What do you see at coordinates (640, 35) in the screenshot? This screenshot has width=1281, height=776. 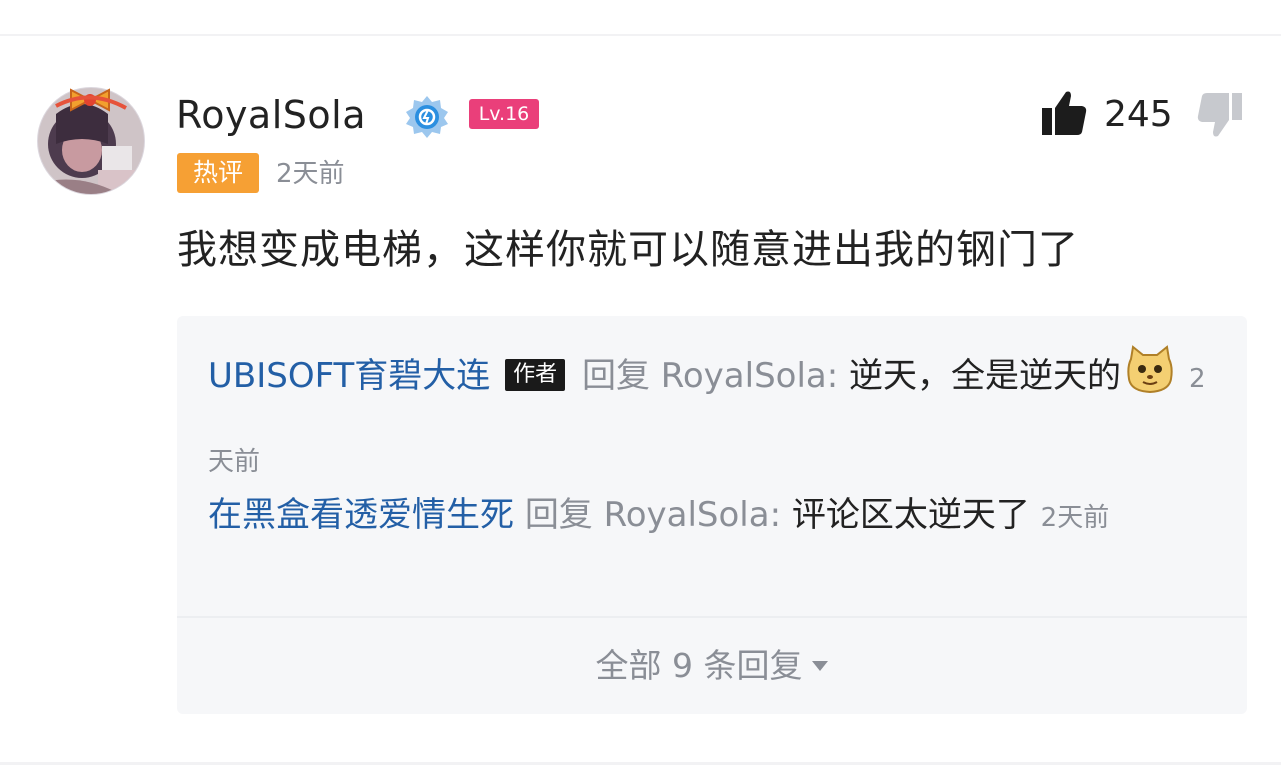 I see `top-divider` at bounding box center [640, 35].